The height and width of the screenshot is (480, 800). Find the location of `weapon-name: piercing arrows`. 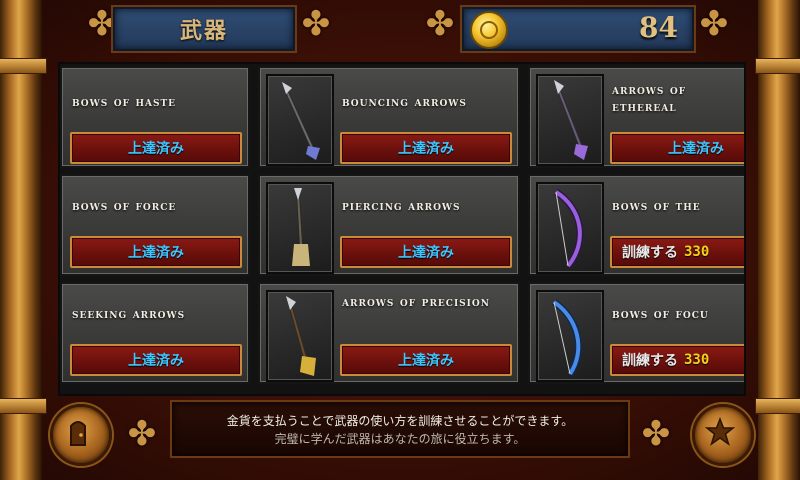

weapon-name: piercing arrows is located at coordinates (401, 206).